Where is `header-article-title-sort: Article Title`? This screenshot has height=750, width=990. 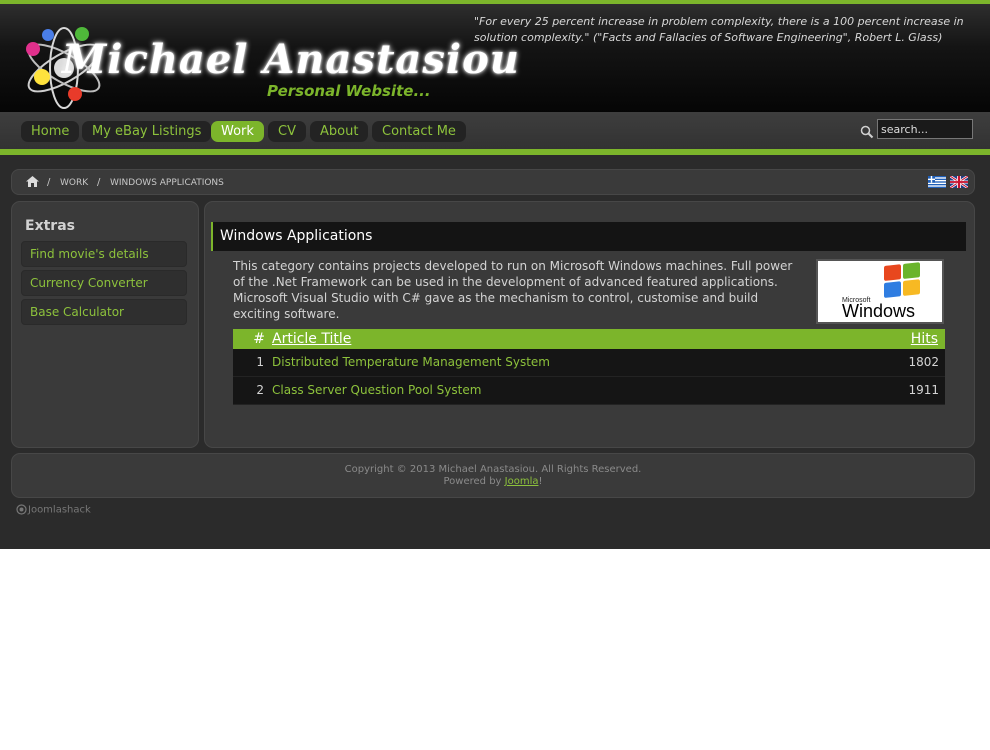
header-article-title-sort: Article Title is located at coordinates (311, 339).